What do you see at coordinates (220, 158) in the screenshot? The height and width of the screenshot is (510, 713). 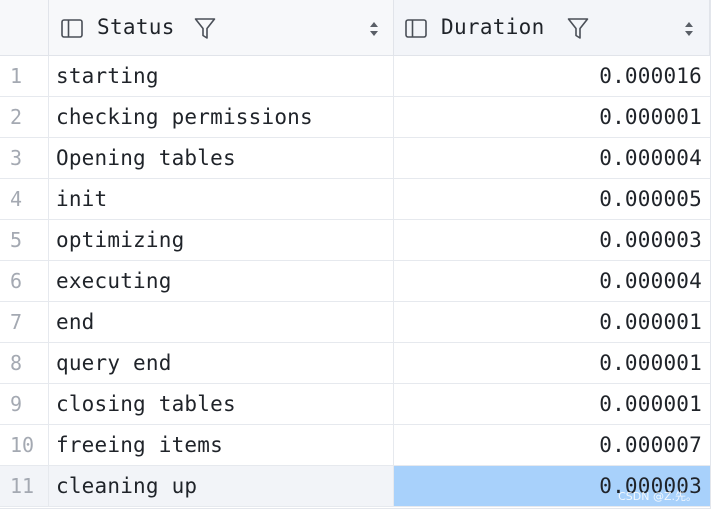 I see `status-cell: Opening tables` at bounding box center [220, 158].